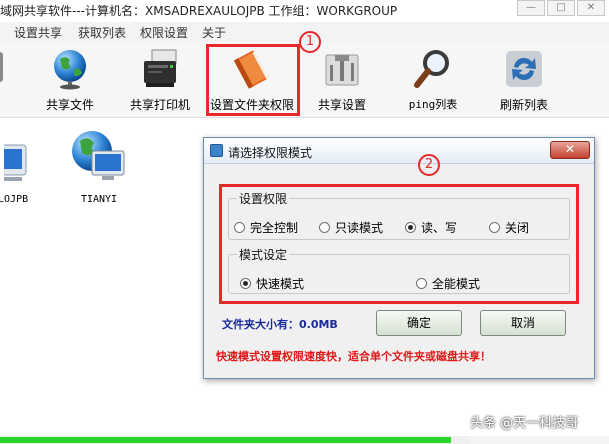  Describe the element at coordinates (591, 8) in the screenshot. I see `close-button: ✕` at that location.